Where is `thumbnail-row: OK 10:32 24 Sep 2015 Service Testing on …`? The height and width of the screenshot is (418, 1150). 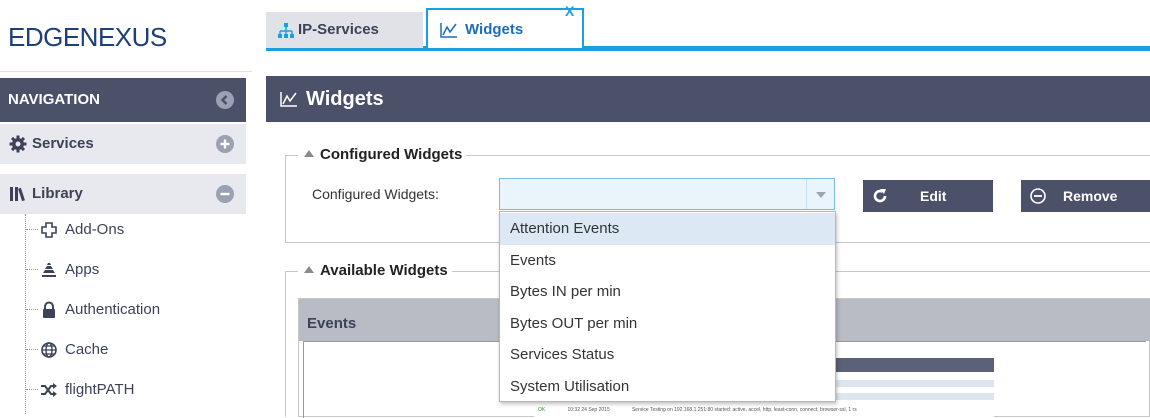
thumbnail-row: OK 10:32 24 Sep 2015 Service Testing on … is located at coordinates (697, 410).